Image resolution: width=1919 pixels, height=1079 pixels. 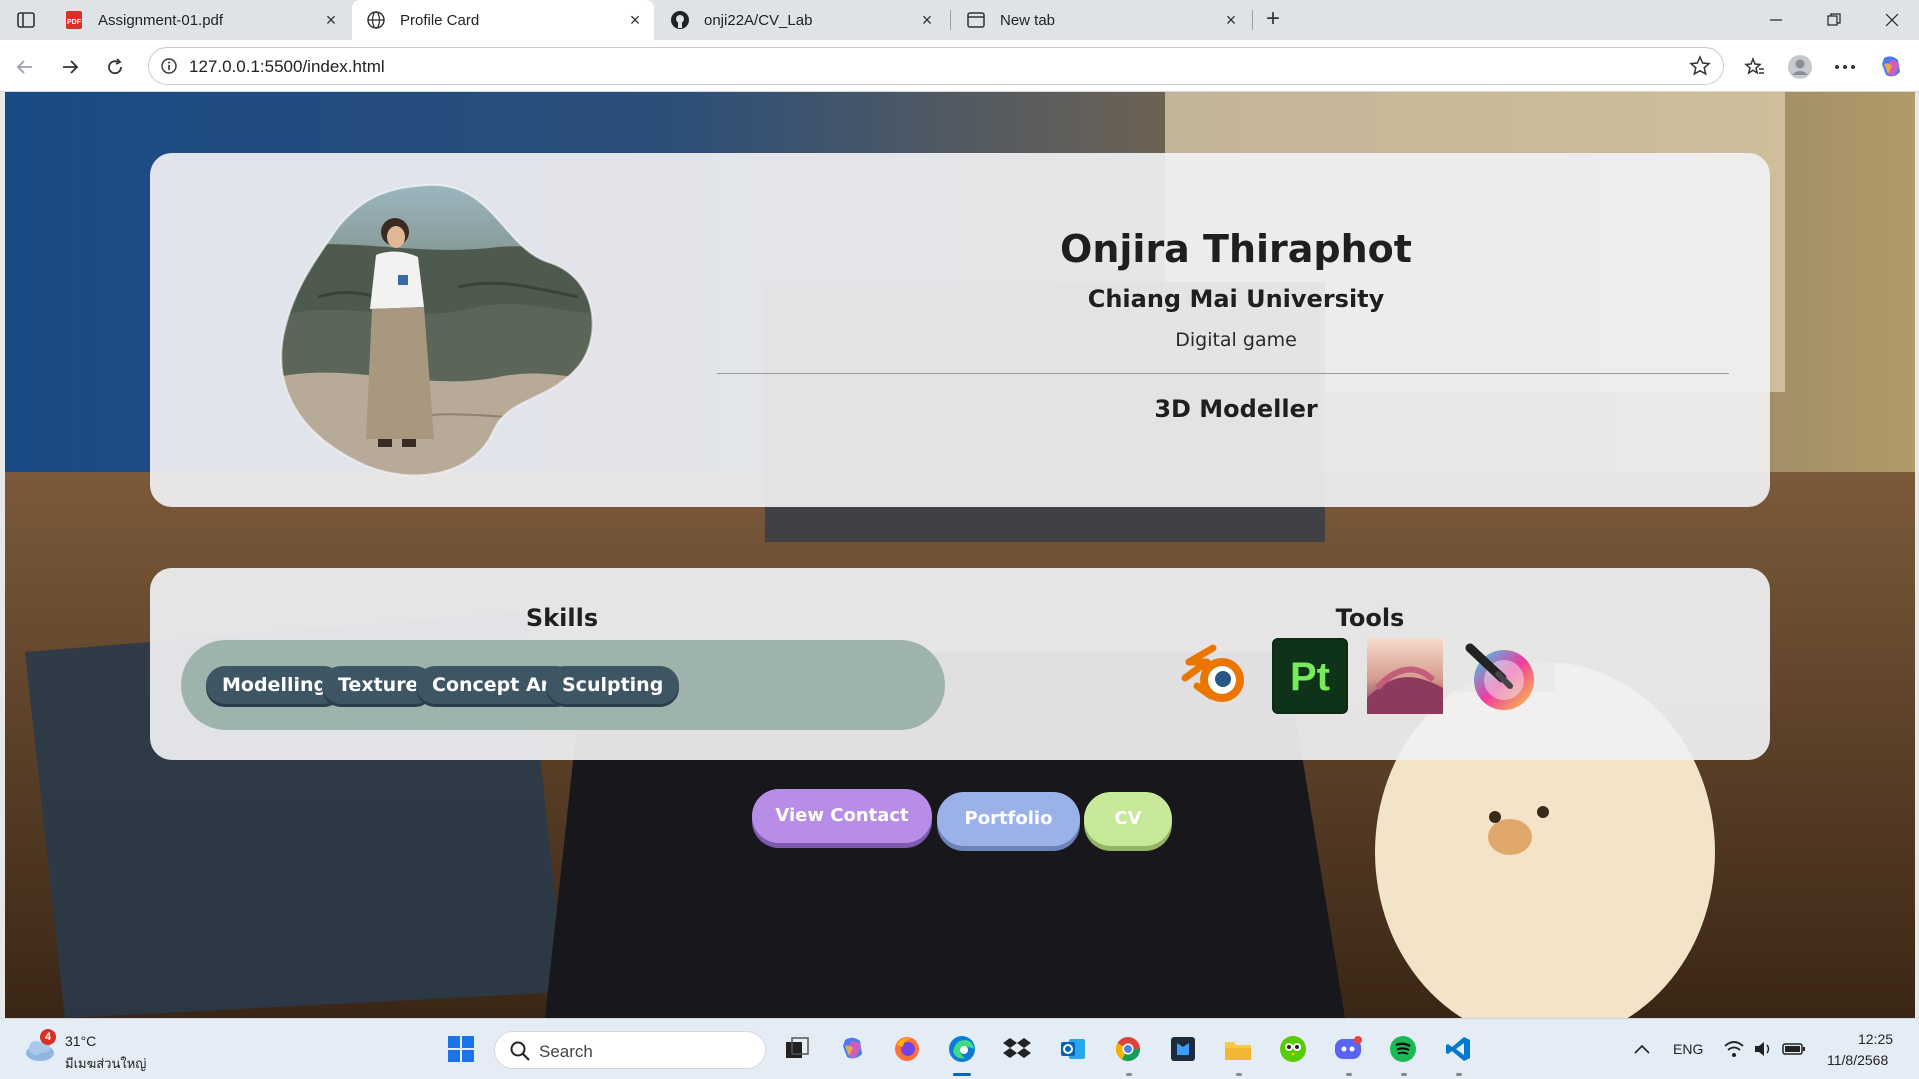 I want to click on krita-icon, so click(x=1499, y=676).